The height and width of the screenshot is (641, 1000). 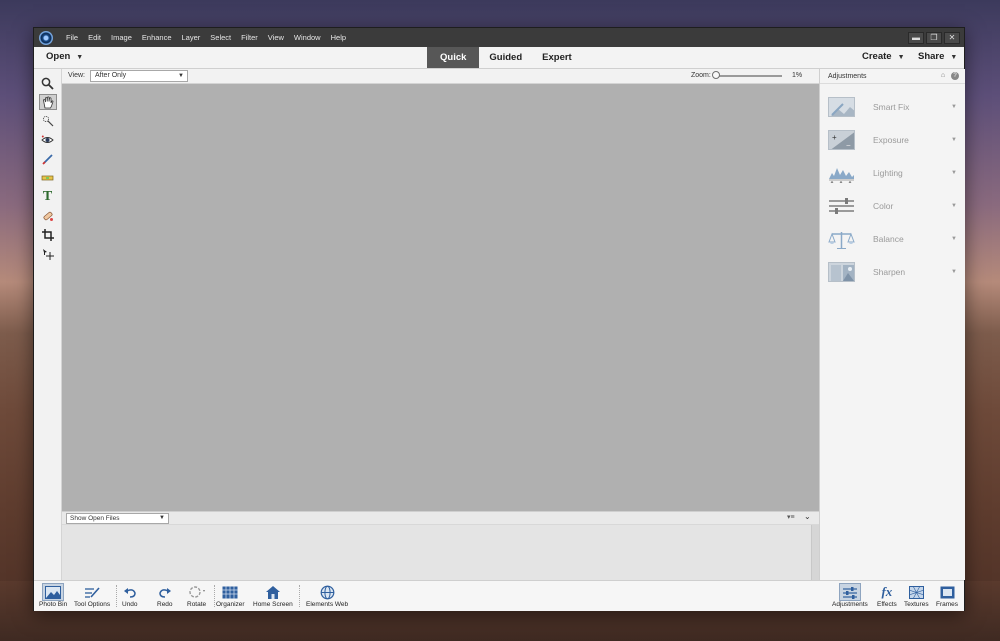 What do you see at coordinates (947, 595) in the screenshot?
I see `frames-button: Frames` at bounding box center [947, 595].